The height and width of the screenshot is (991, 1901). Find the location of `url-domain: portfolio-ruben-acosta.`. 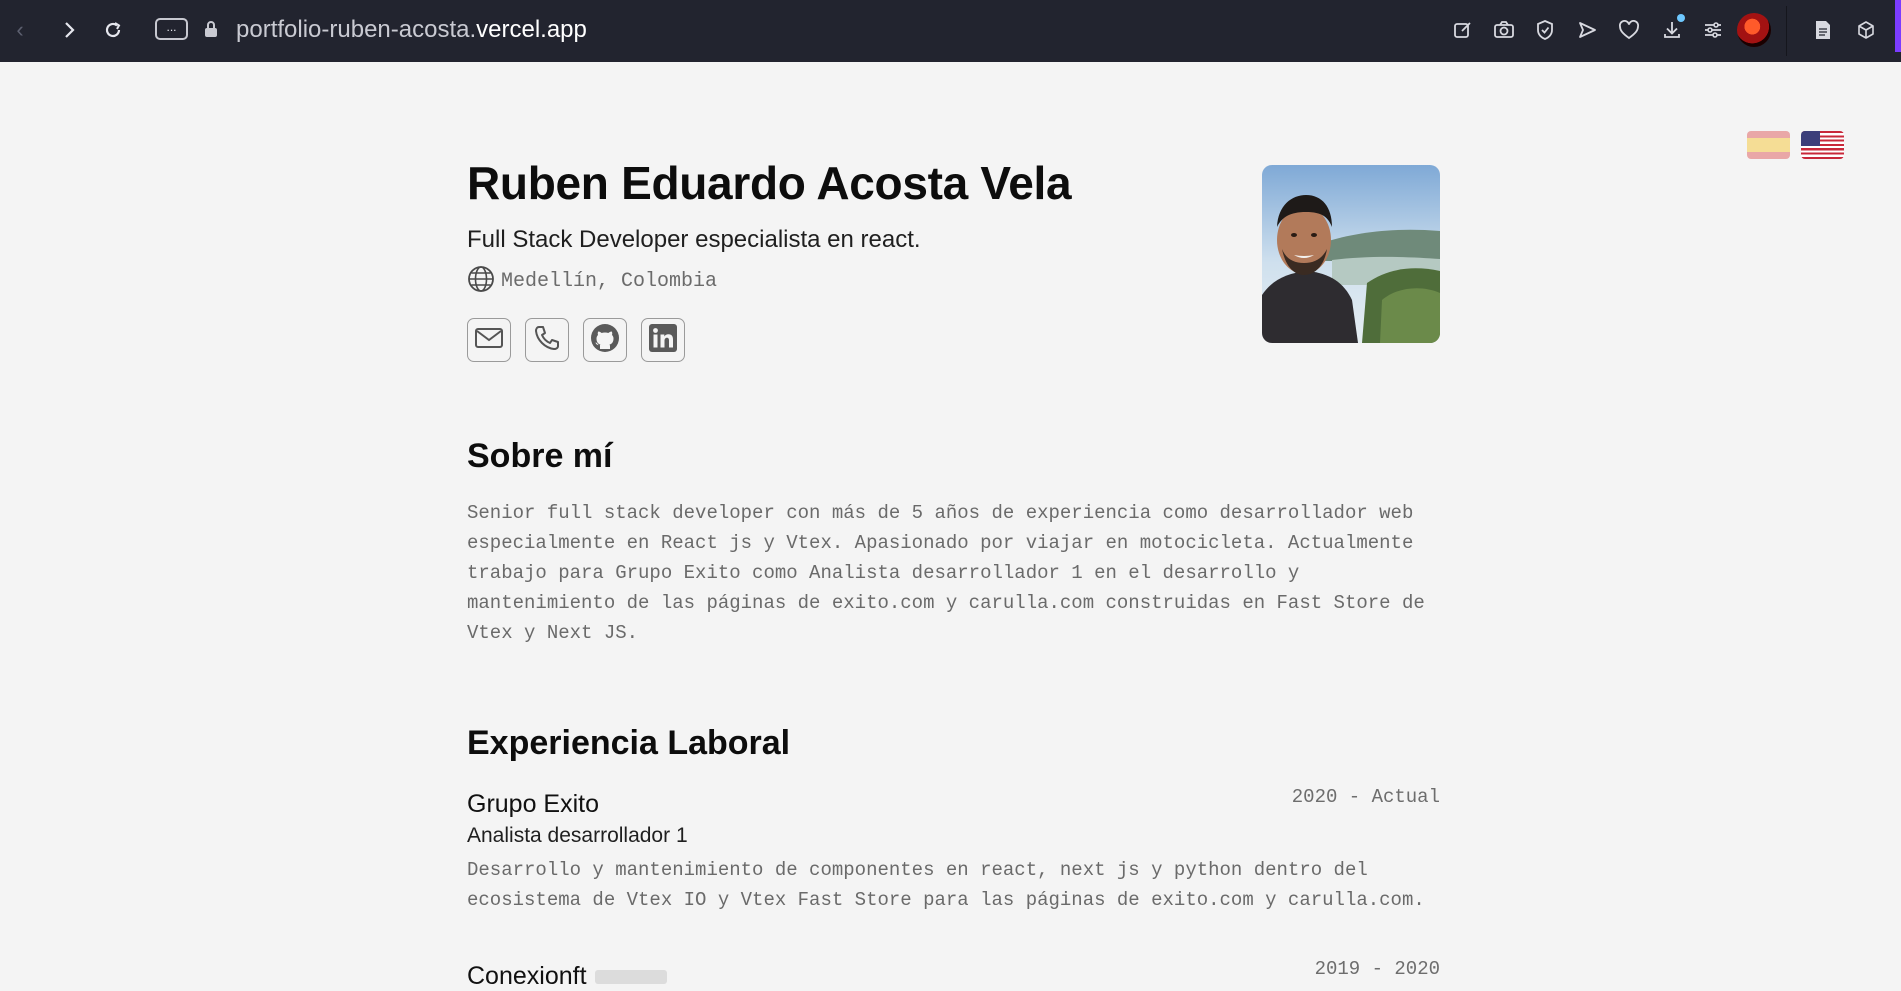

url-domain: portfolio-ruben-acosta. is located at coordinates (356, 29).